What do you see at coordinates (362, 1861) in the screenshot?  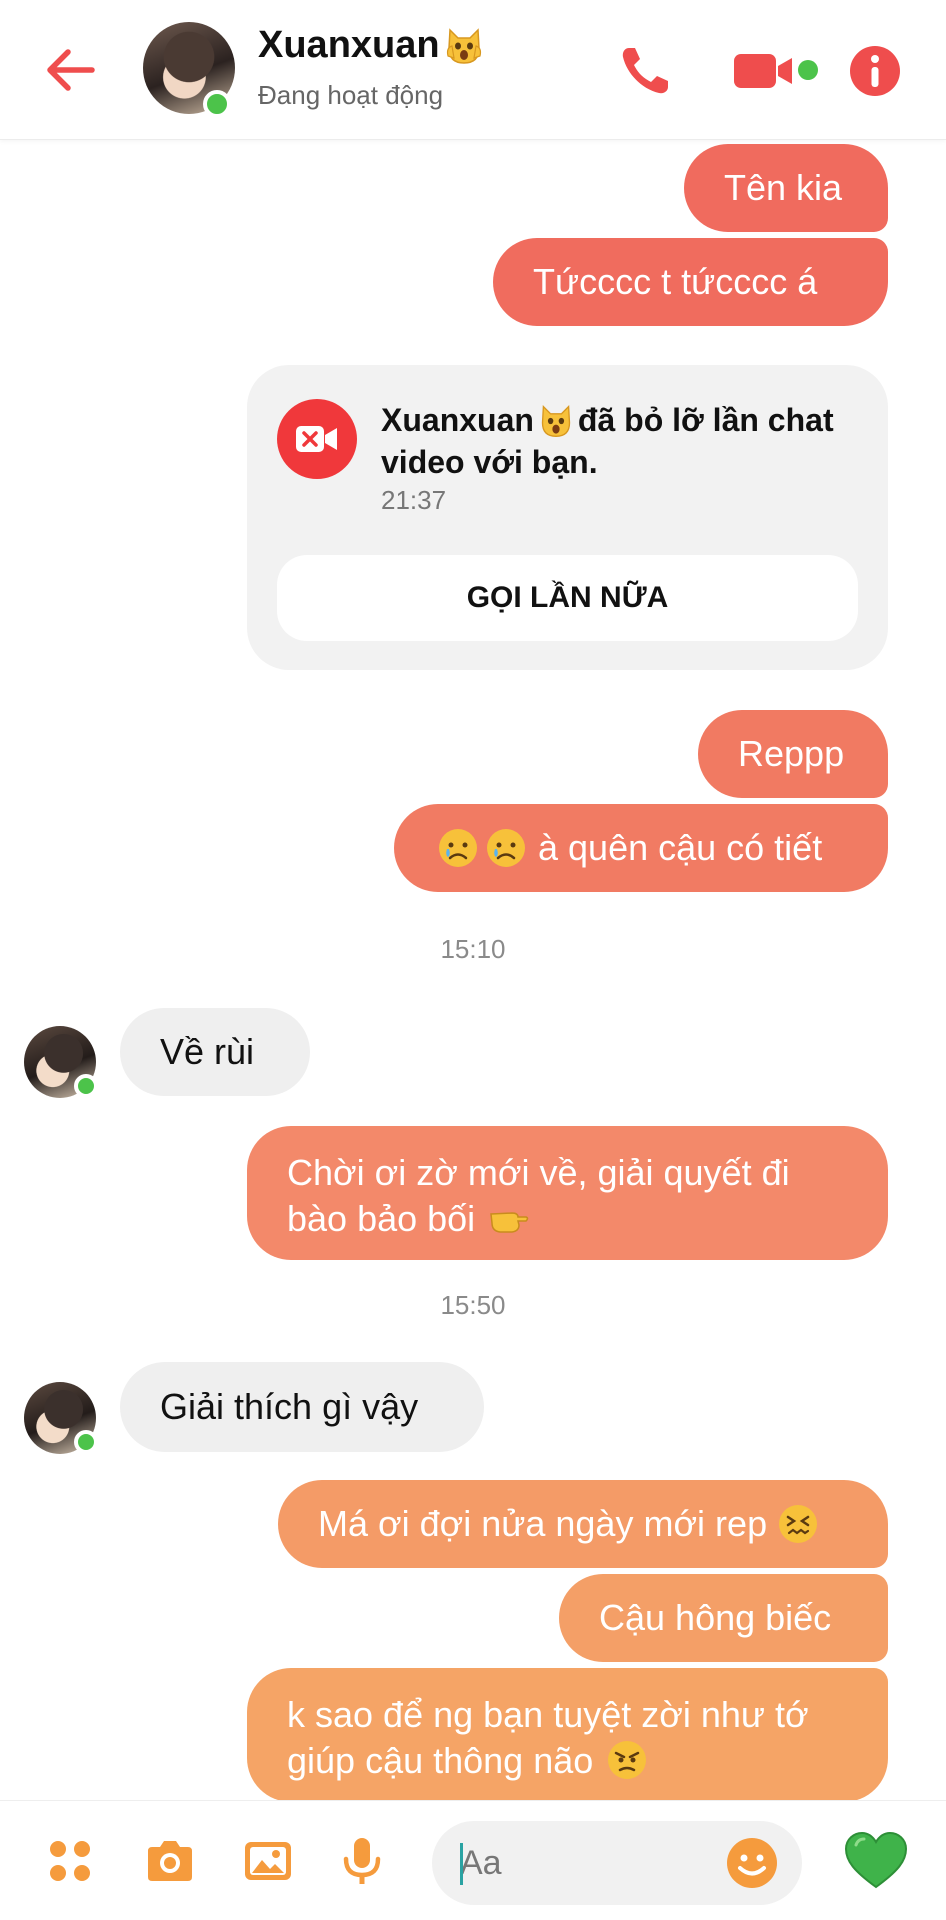 I see `microphone-icon` at bounding box center [362, 1861].